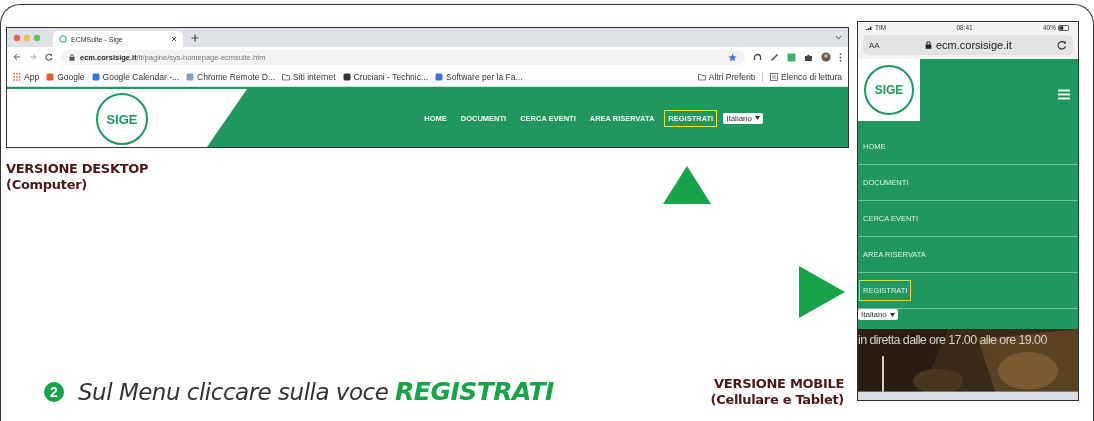  I want to click on battery-icon, so click(1064, 27).